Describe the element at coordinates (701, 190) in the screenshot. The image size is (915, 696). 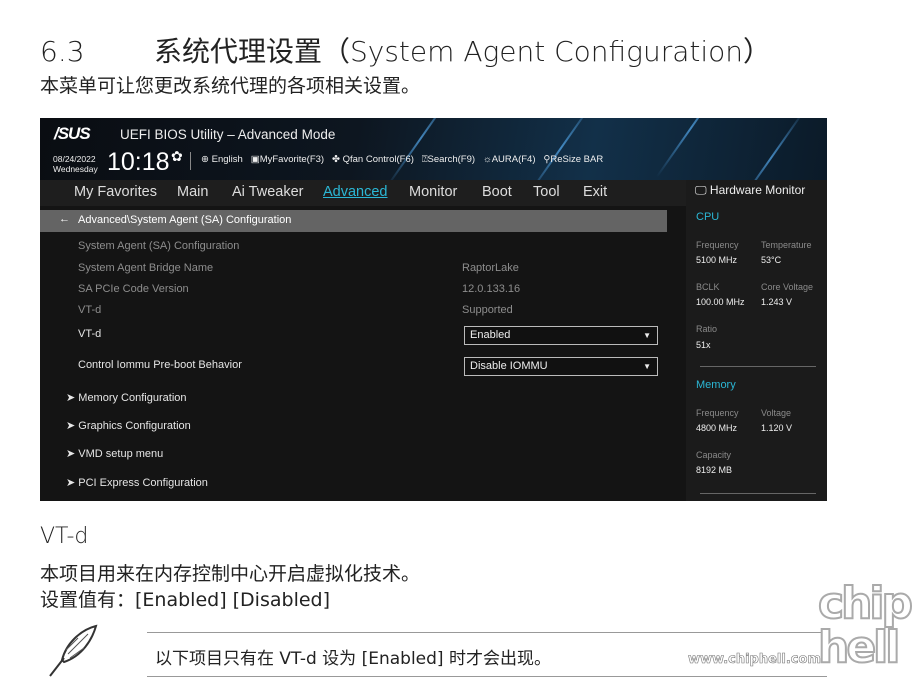
I see `monitor-icon: 🖵` at that location.